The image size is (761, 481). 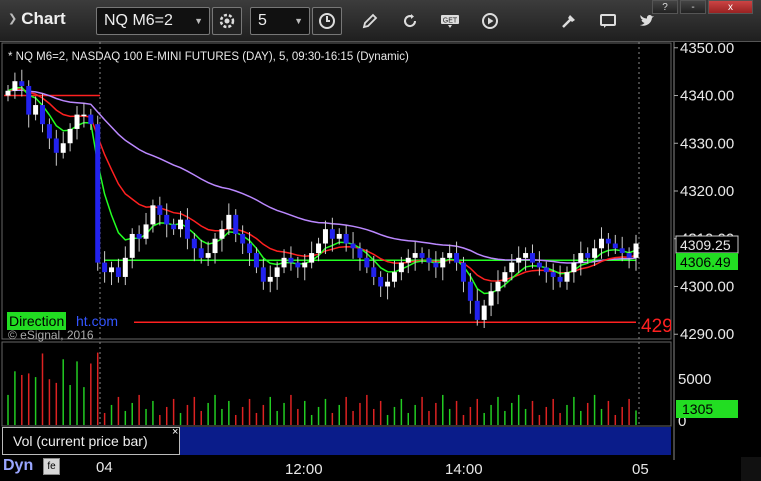 What do you see at coordinates (705, 262) in the screenshot?
I see `ma-price-label: 4306.49` at bounding box center [705, 262].